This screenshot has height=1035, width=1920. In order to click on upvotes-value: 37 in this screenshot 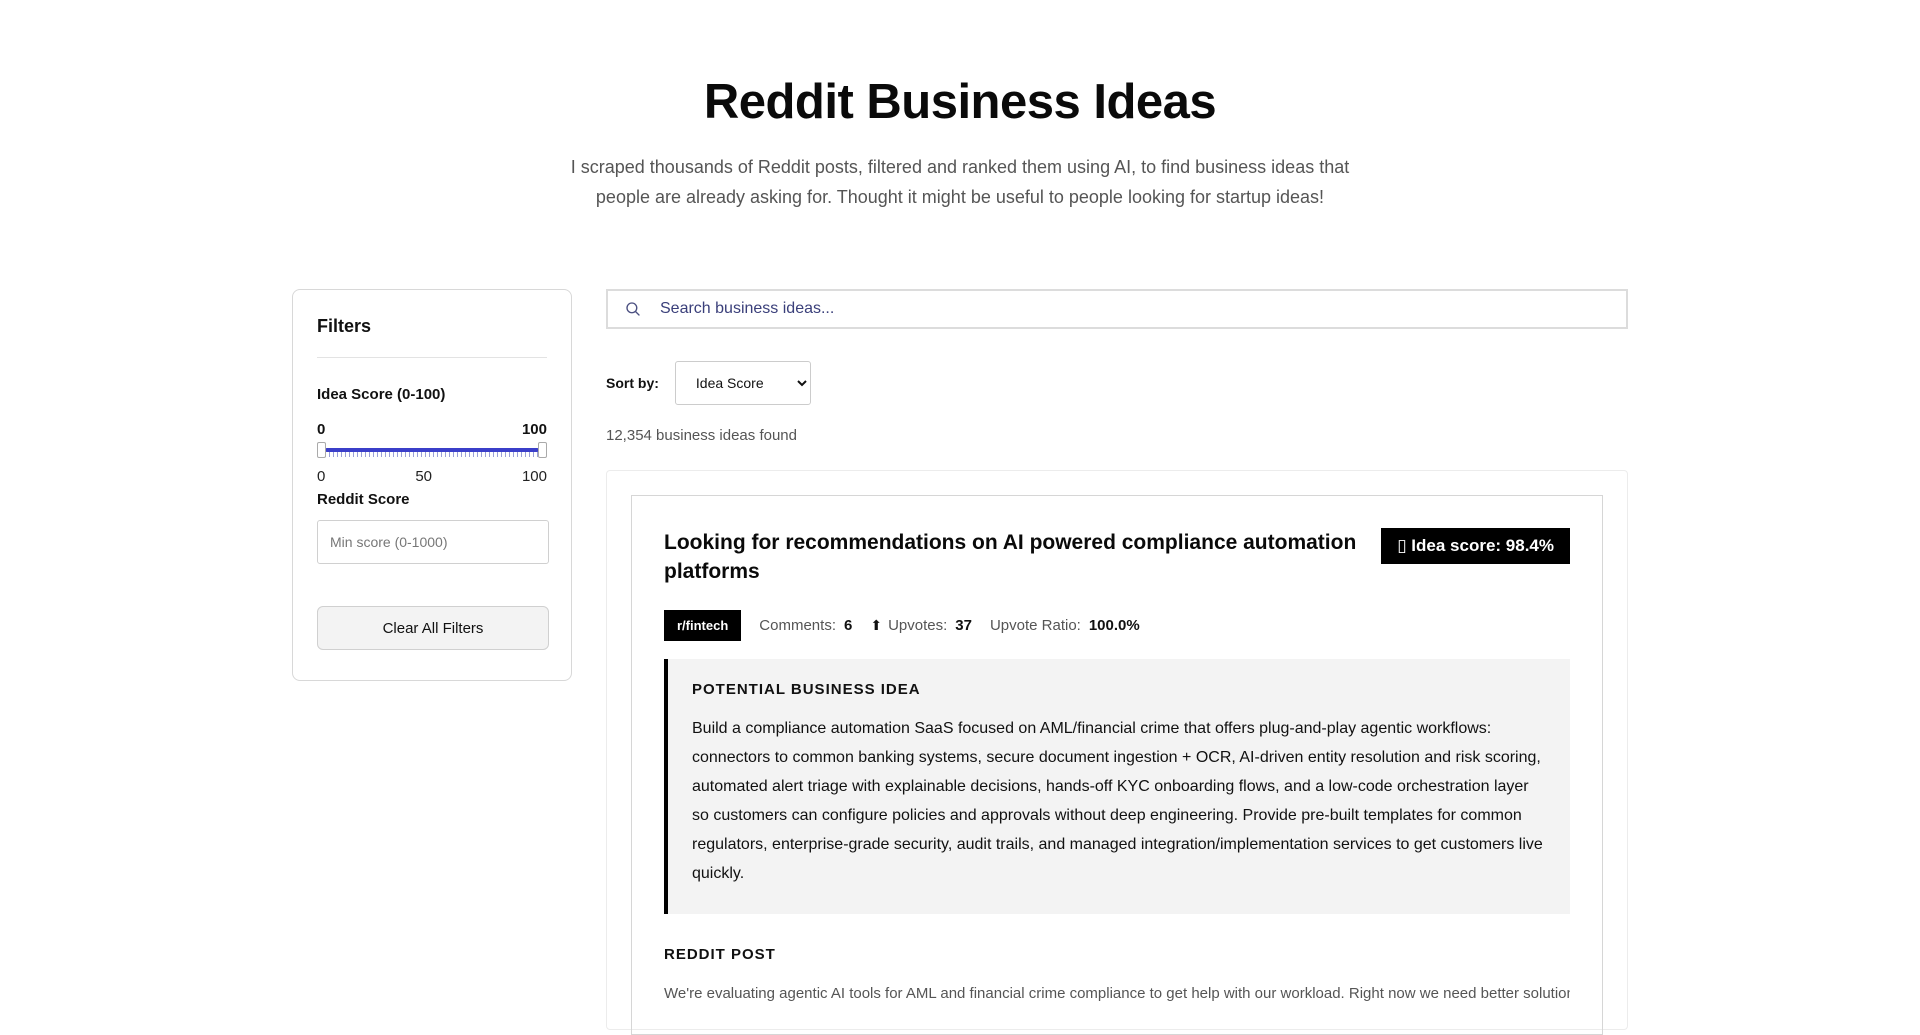, I will do `click(963, 625)`.